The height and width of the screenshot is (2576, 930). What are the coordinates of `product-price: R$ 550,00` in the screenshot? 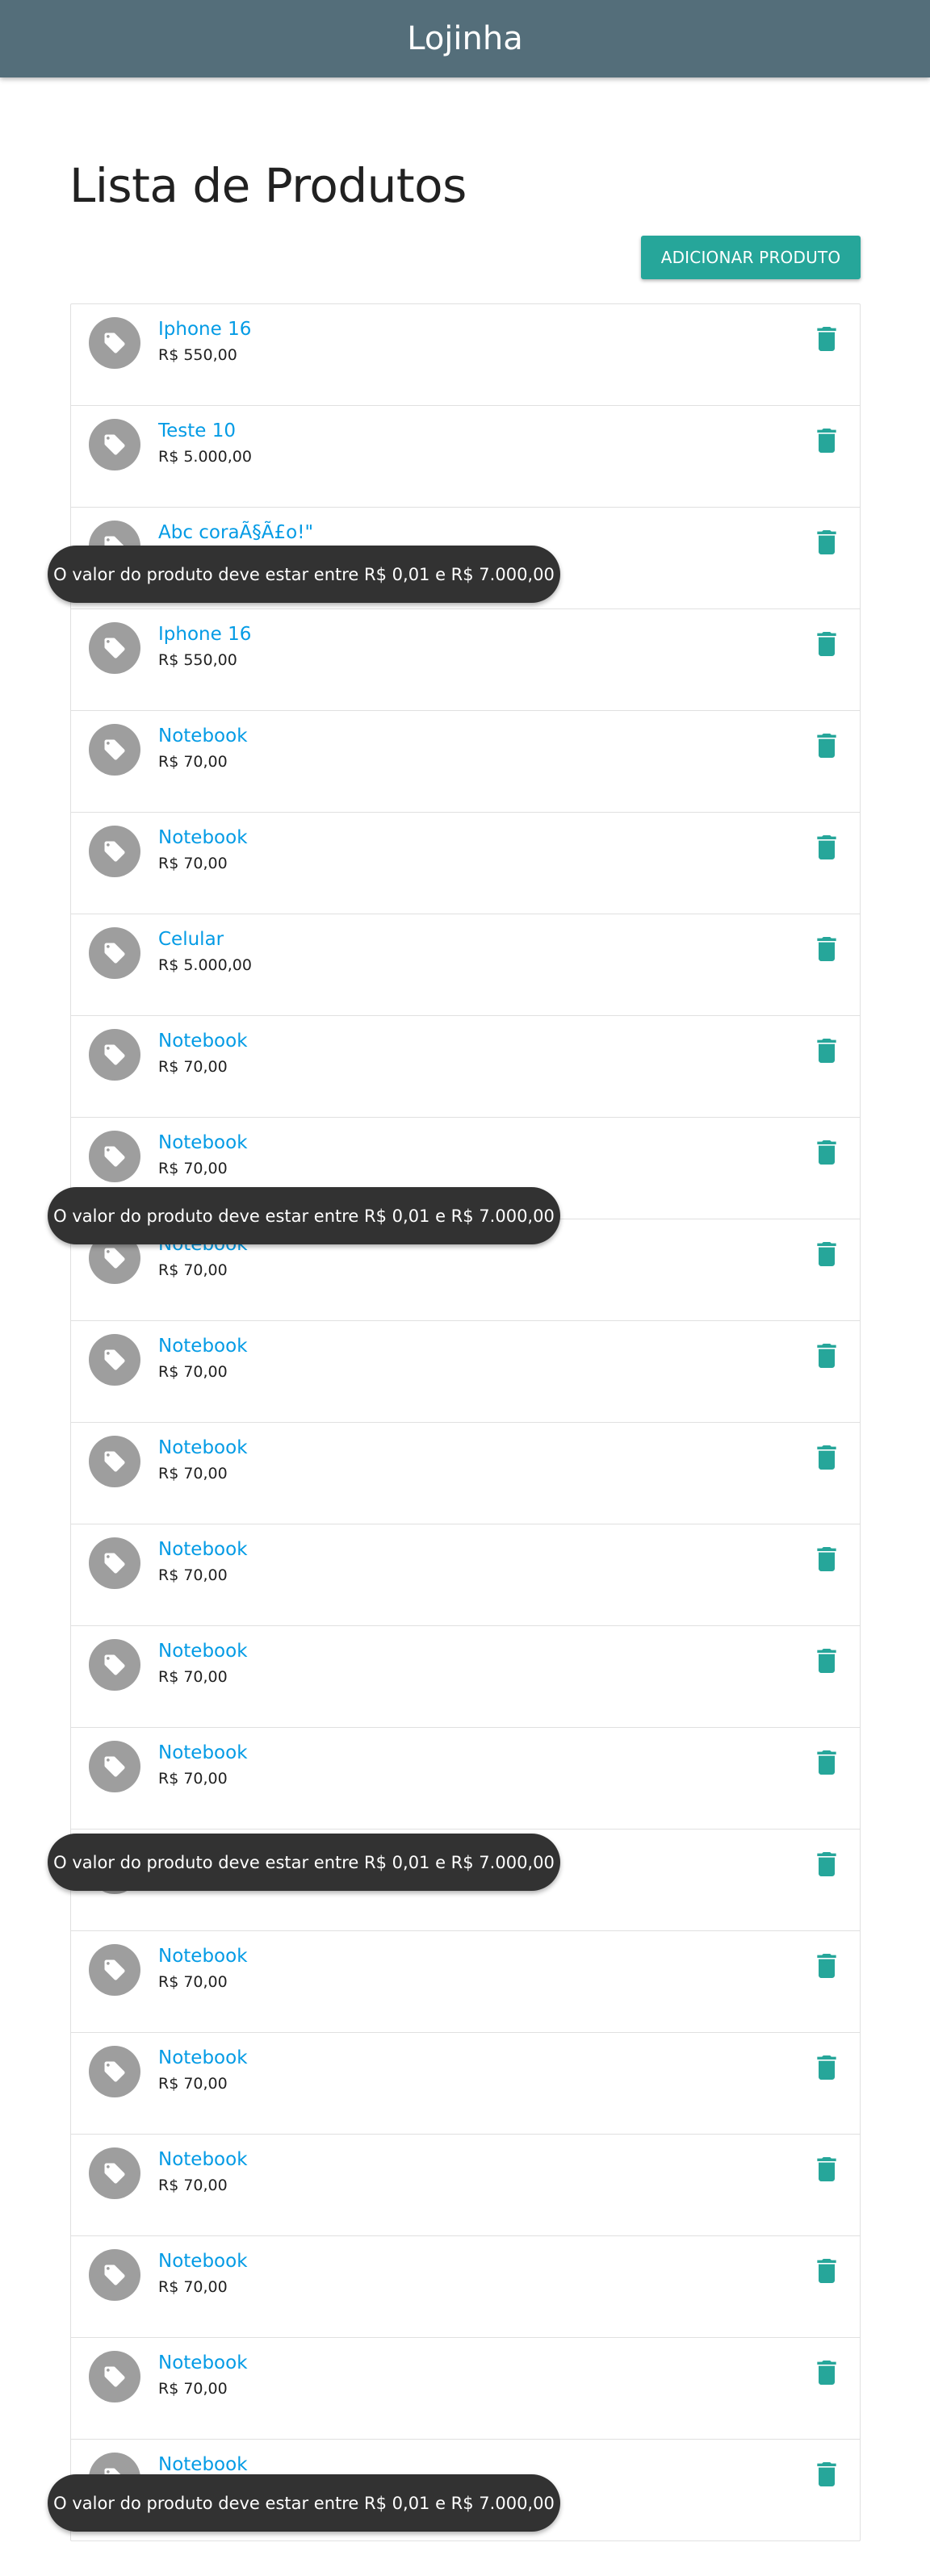 It's located at (197, 355).